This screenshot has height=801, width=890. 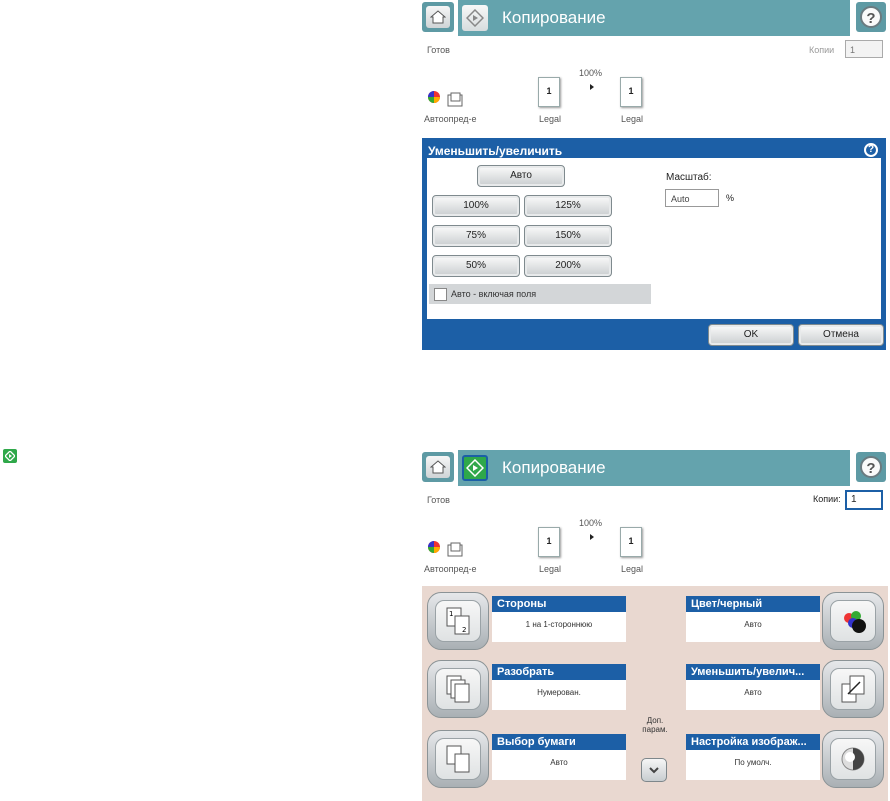 What do you see at coordinates (841, 335) in the screenshot?
I see `cancel-button: Отмена` at bounding box center [841, 335].